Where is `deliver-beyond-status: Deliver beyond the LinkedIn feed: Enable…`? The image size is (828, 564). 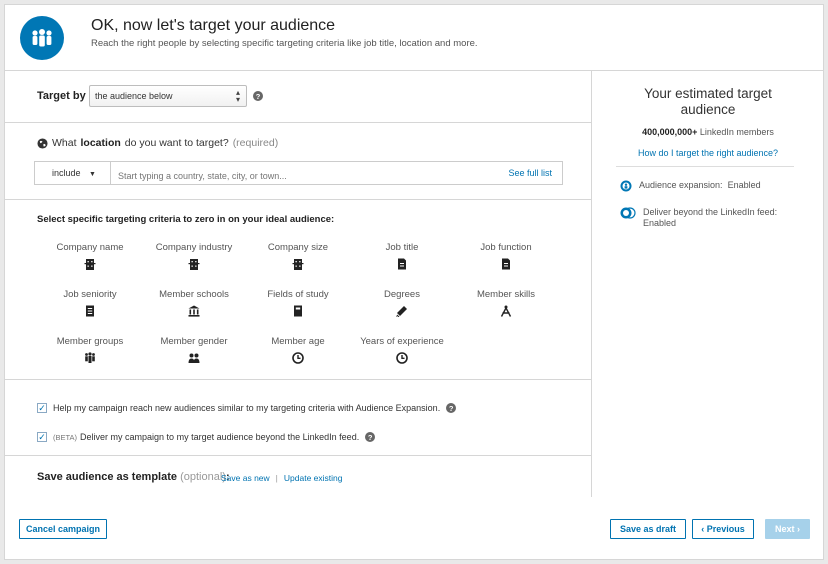 deliver-beyond-status: Deliver beyond the LinkedIn feed: Enable… is located at coordinates (706, 218).